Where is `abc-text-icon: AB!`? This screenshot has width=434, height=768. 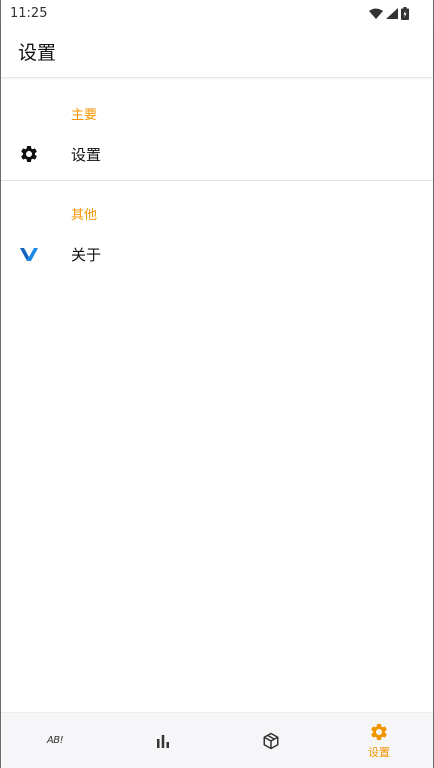
abc-text-icon: AB! is located at coordinates (55, 740).